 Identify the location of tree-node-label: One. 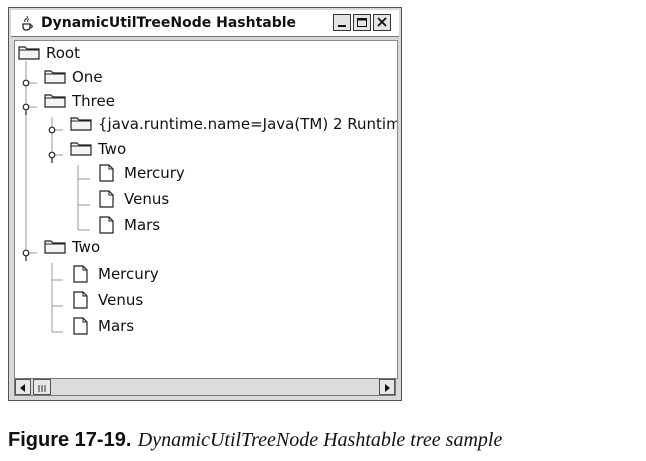
(87, 77).